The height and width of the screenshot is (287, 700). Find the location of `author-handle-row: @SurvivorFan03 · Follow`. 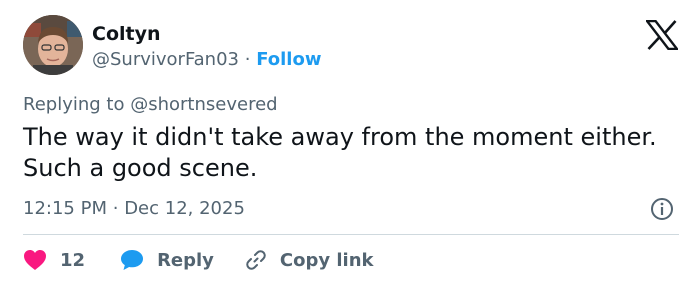

author-handle-row: @SurvivorFan03 · Follow is located at coordinates (206, 60).